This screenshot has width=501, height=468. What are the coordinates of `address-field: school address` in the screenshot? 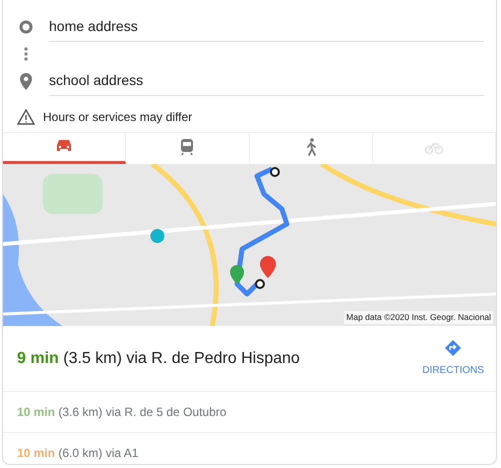 It's located at (266, 81).